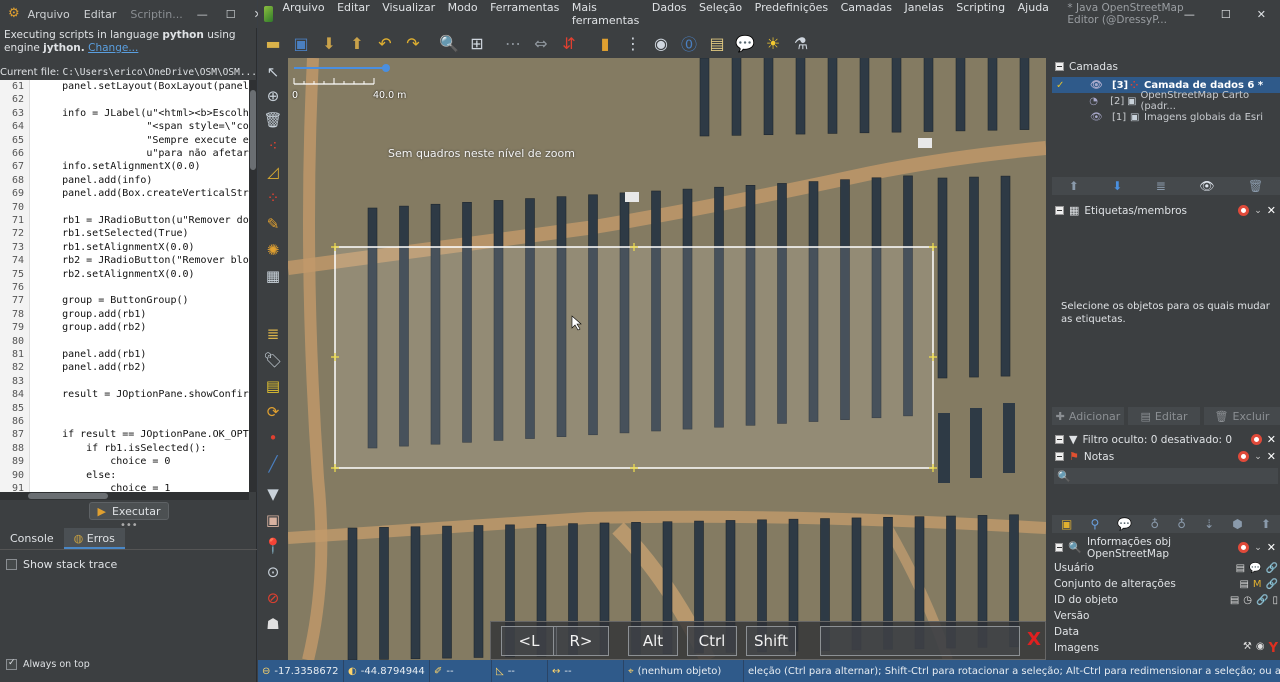  What do you see at coordinates (513, 43) in the screenshot?
I see `split-way-icon: ⋯` at bounding box center [513, 43].